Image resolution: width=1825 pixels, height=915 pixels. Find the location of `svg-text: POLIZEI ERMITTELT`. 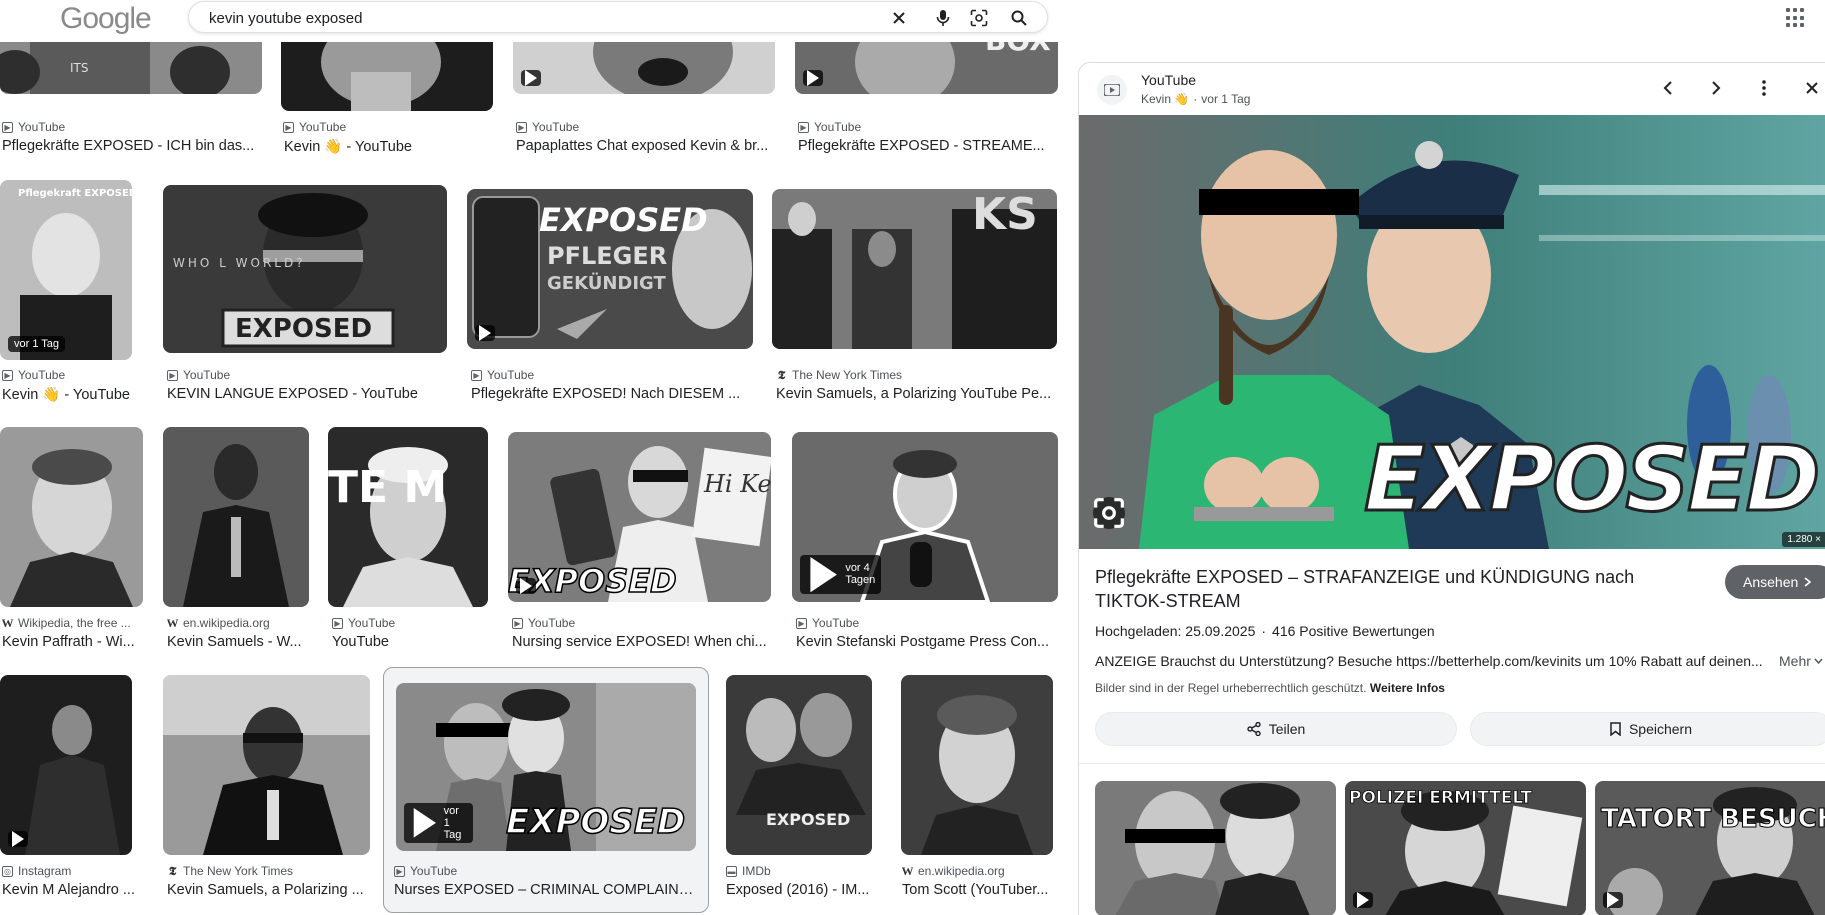

svg-text: POLIZEI ERMITTELT is located at coordinates (1440, 798).